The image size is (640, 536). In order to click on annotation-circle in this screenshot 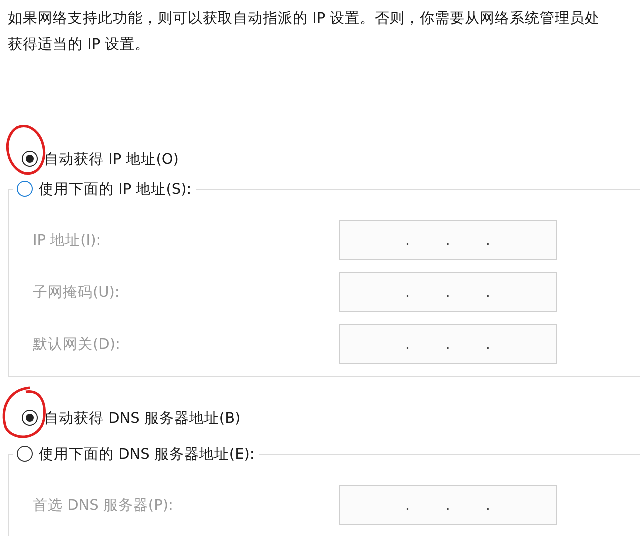, I will do `click(26, 150)`.